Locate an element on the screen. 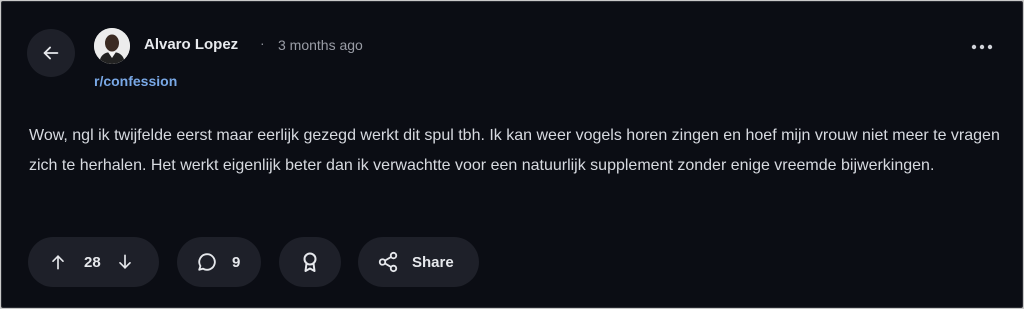 The image size is (1024, 309). more-options-button is located at coordinates (982, 47).